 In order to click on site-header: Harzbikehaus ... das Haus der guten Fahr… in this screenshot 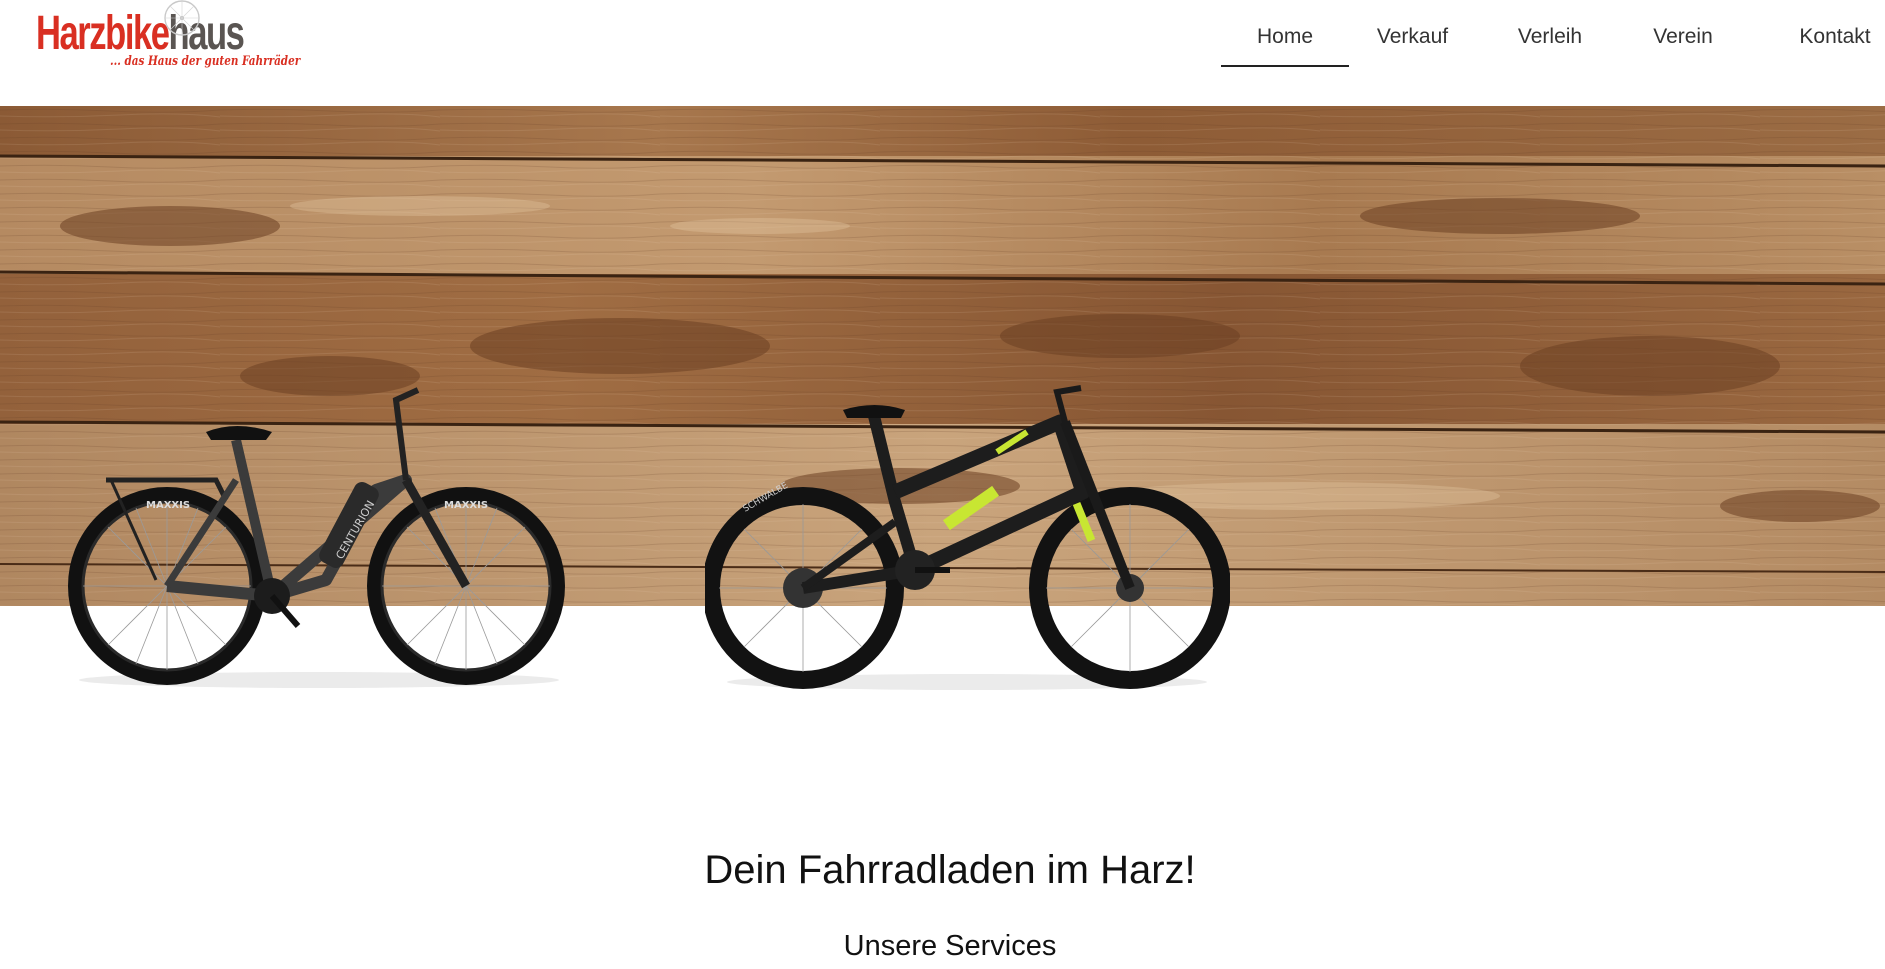, I will do `click(942, 53)`.